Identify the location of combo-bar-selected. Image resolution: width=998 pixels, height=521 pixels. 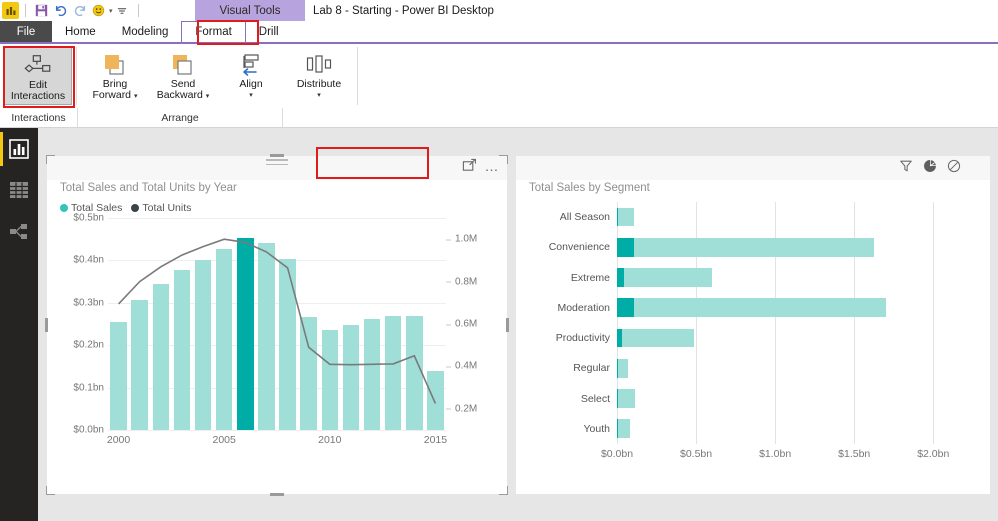
(245, 334).